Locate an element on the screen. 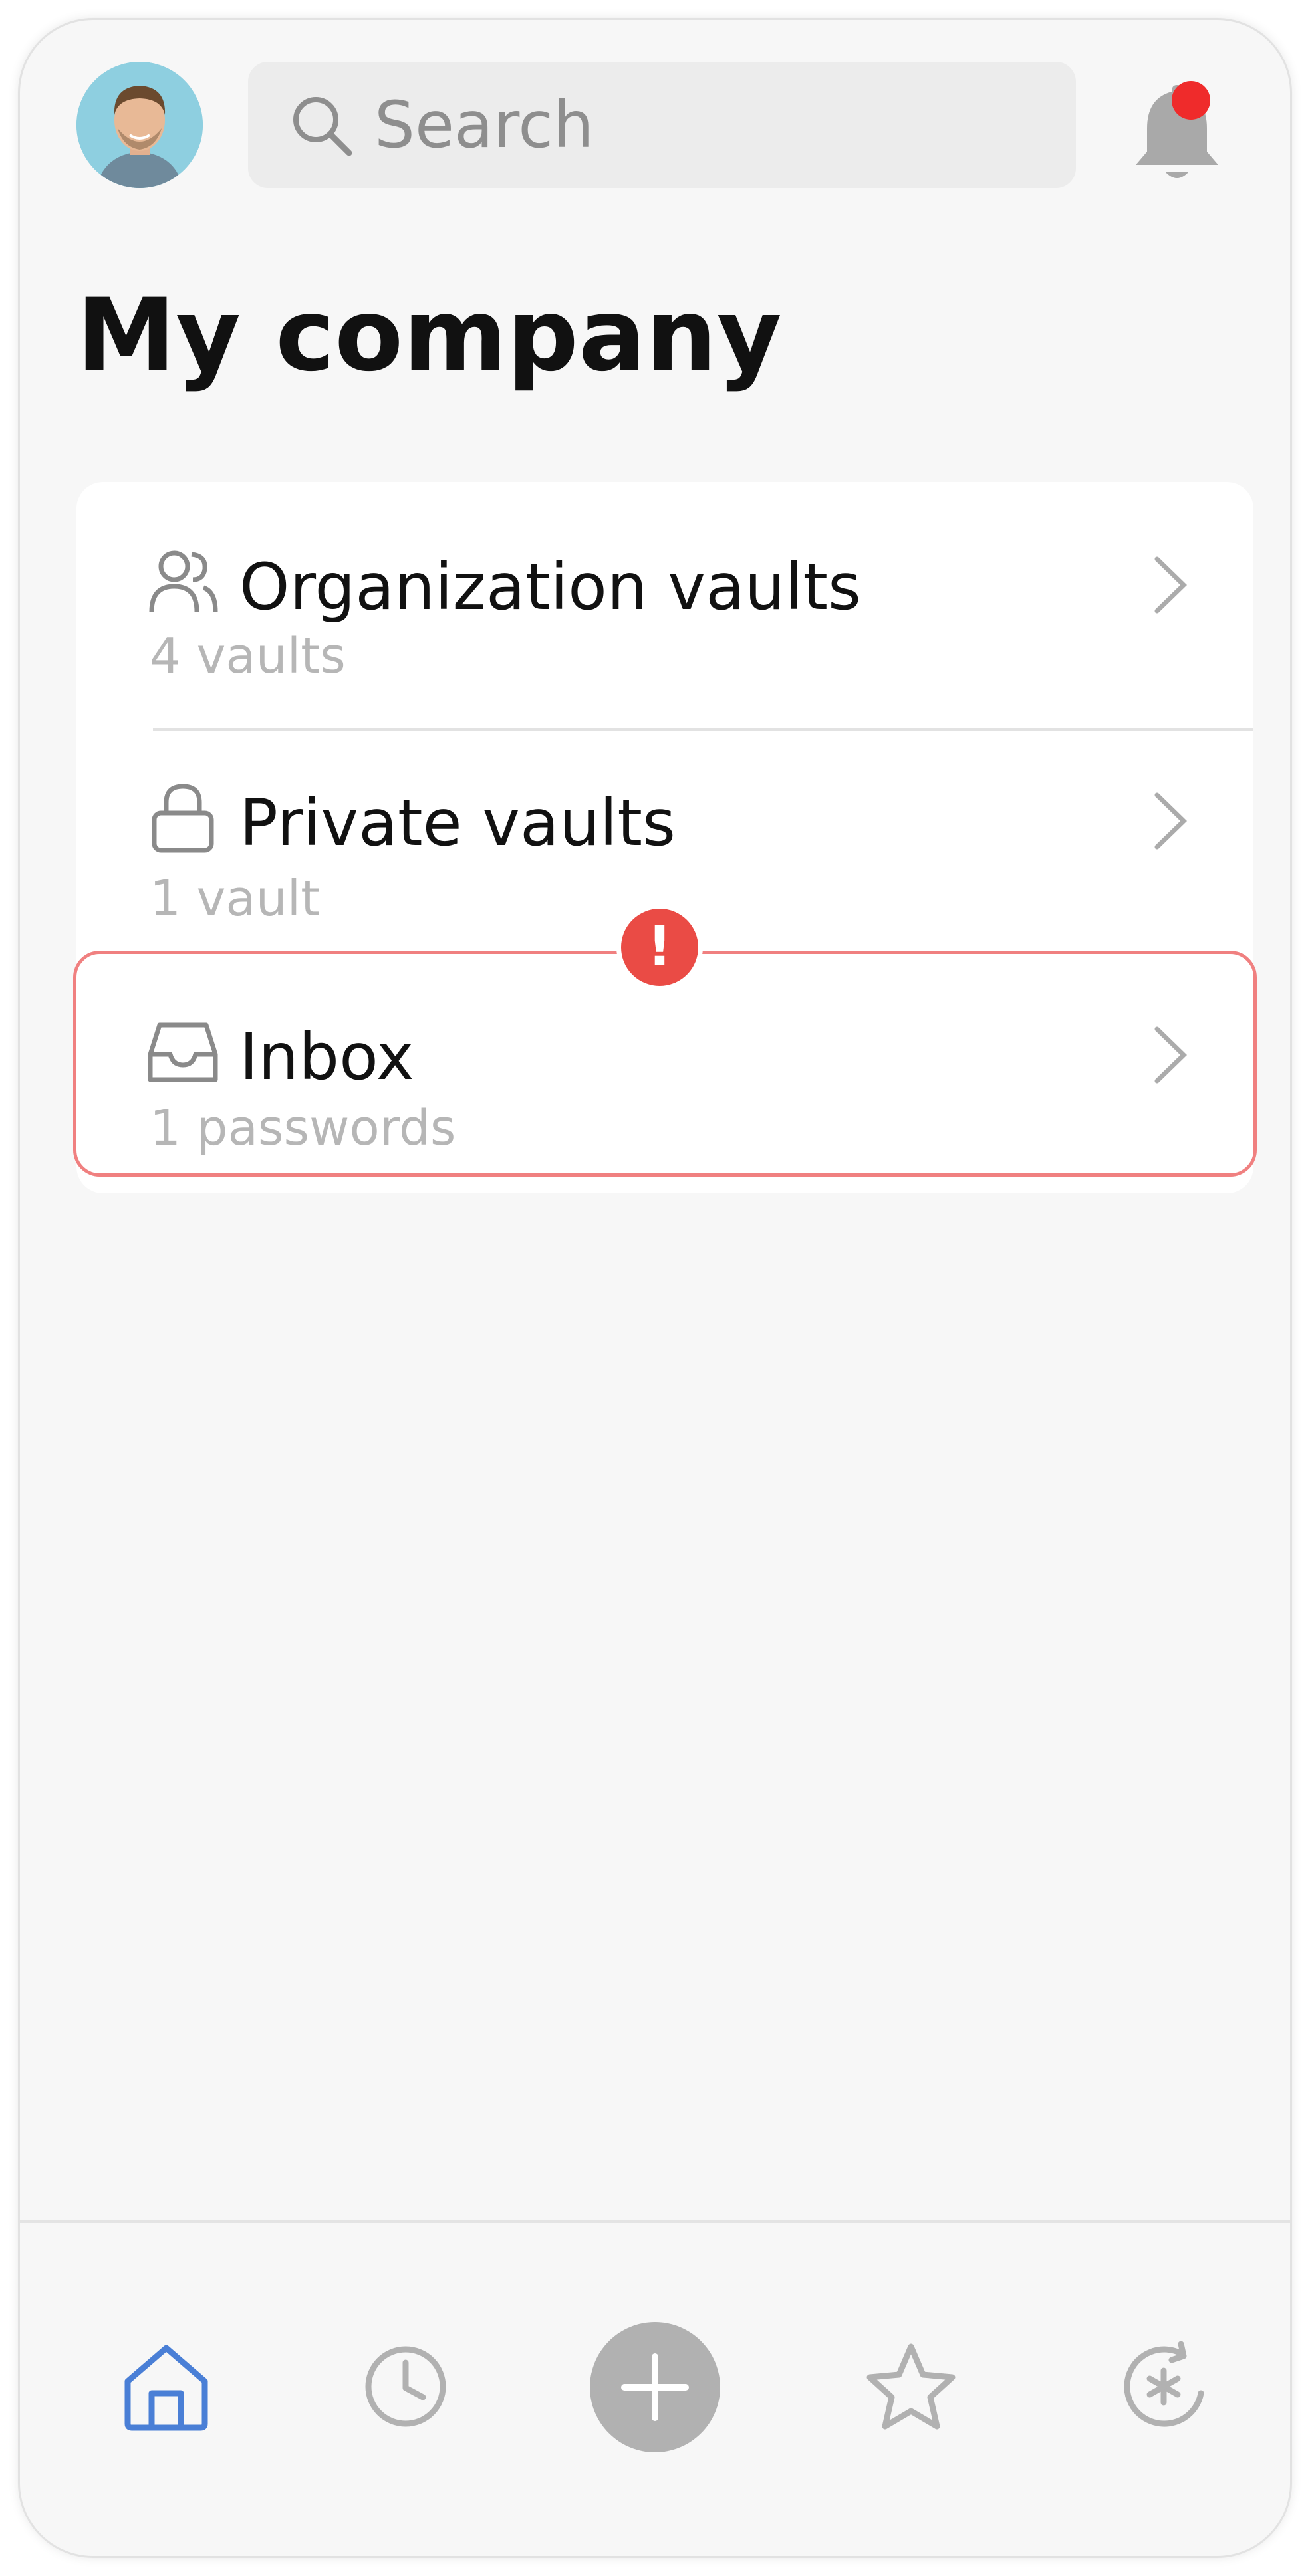 The width and height of the screenshot is (1310, 2576). add-icon is located at coordinates (655, 2387).